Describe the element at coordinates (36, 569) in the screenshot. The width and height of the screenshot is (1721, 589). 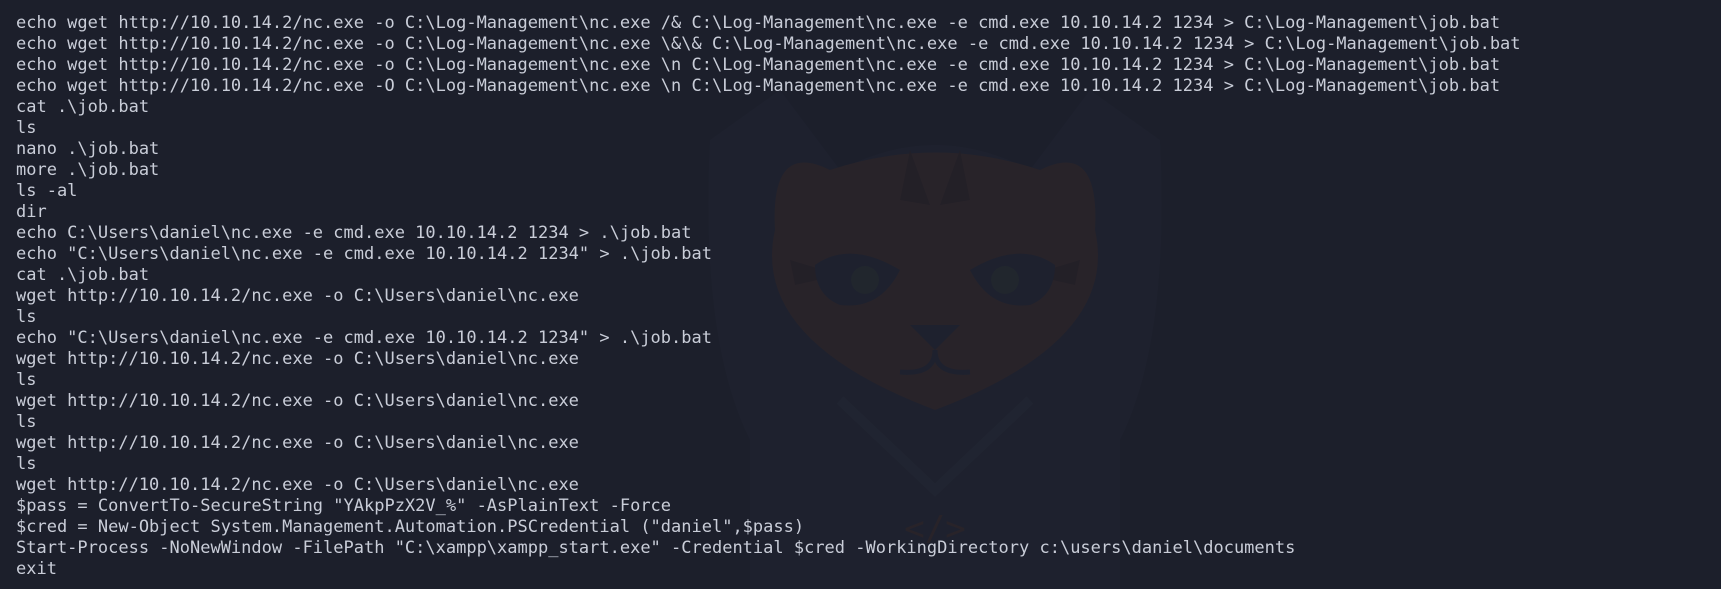
I see `history-line: exit` at that location.